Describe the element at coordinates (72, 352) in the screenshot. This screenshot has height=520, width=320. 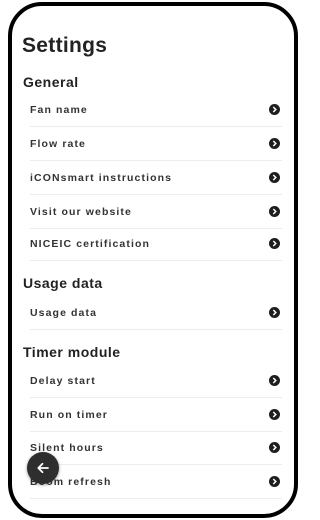
I see `section-title-timer-module: Timer module` at that location.